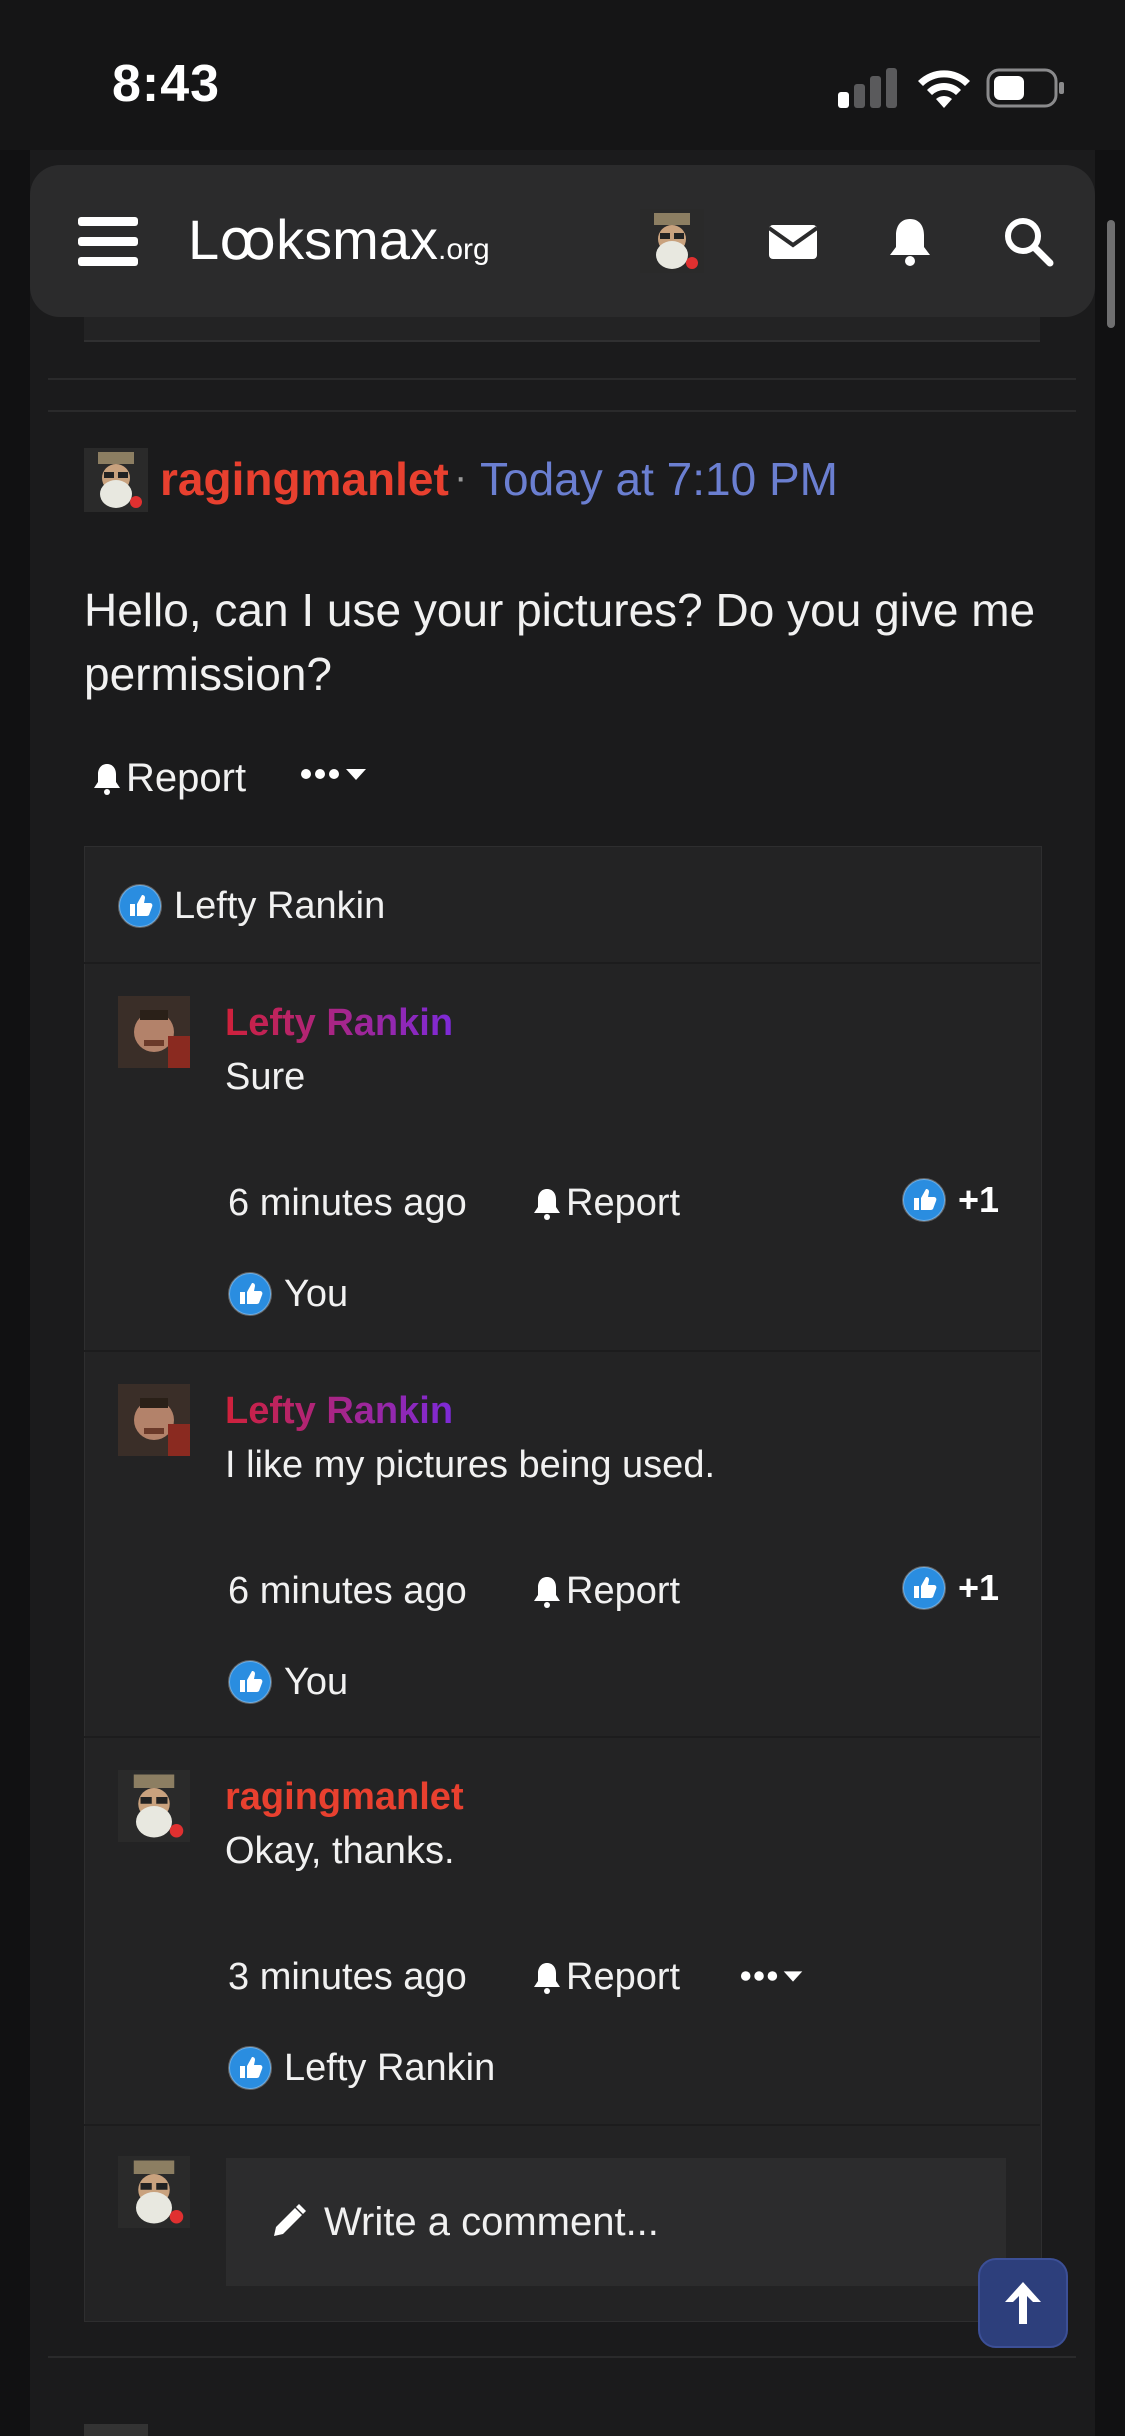 Image resolution: width=1125 pixels, height=2436 pixels. I want to click on comment-text: Okay, thanks., so click(340, 1851).